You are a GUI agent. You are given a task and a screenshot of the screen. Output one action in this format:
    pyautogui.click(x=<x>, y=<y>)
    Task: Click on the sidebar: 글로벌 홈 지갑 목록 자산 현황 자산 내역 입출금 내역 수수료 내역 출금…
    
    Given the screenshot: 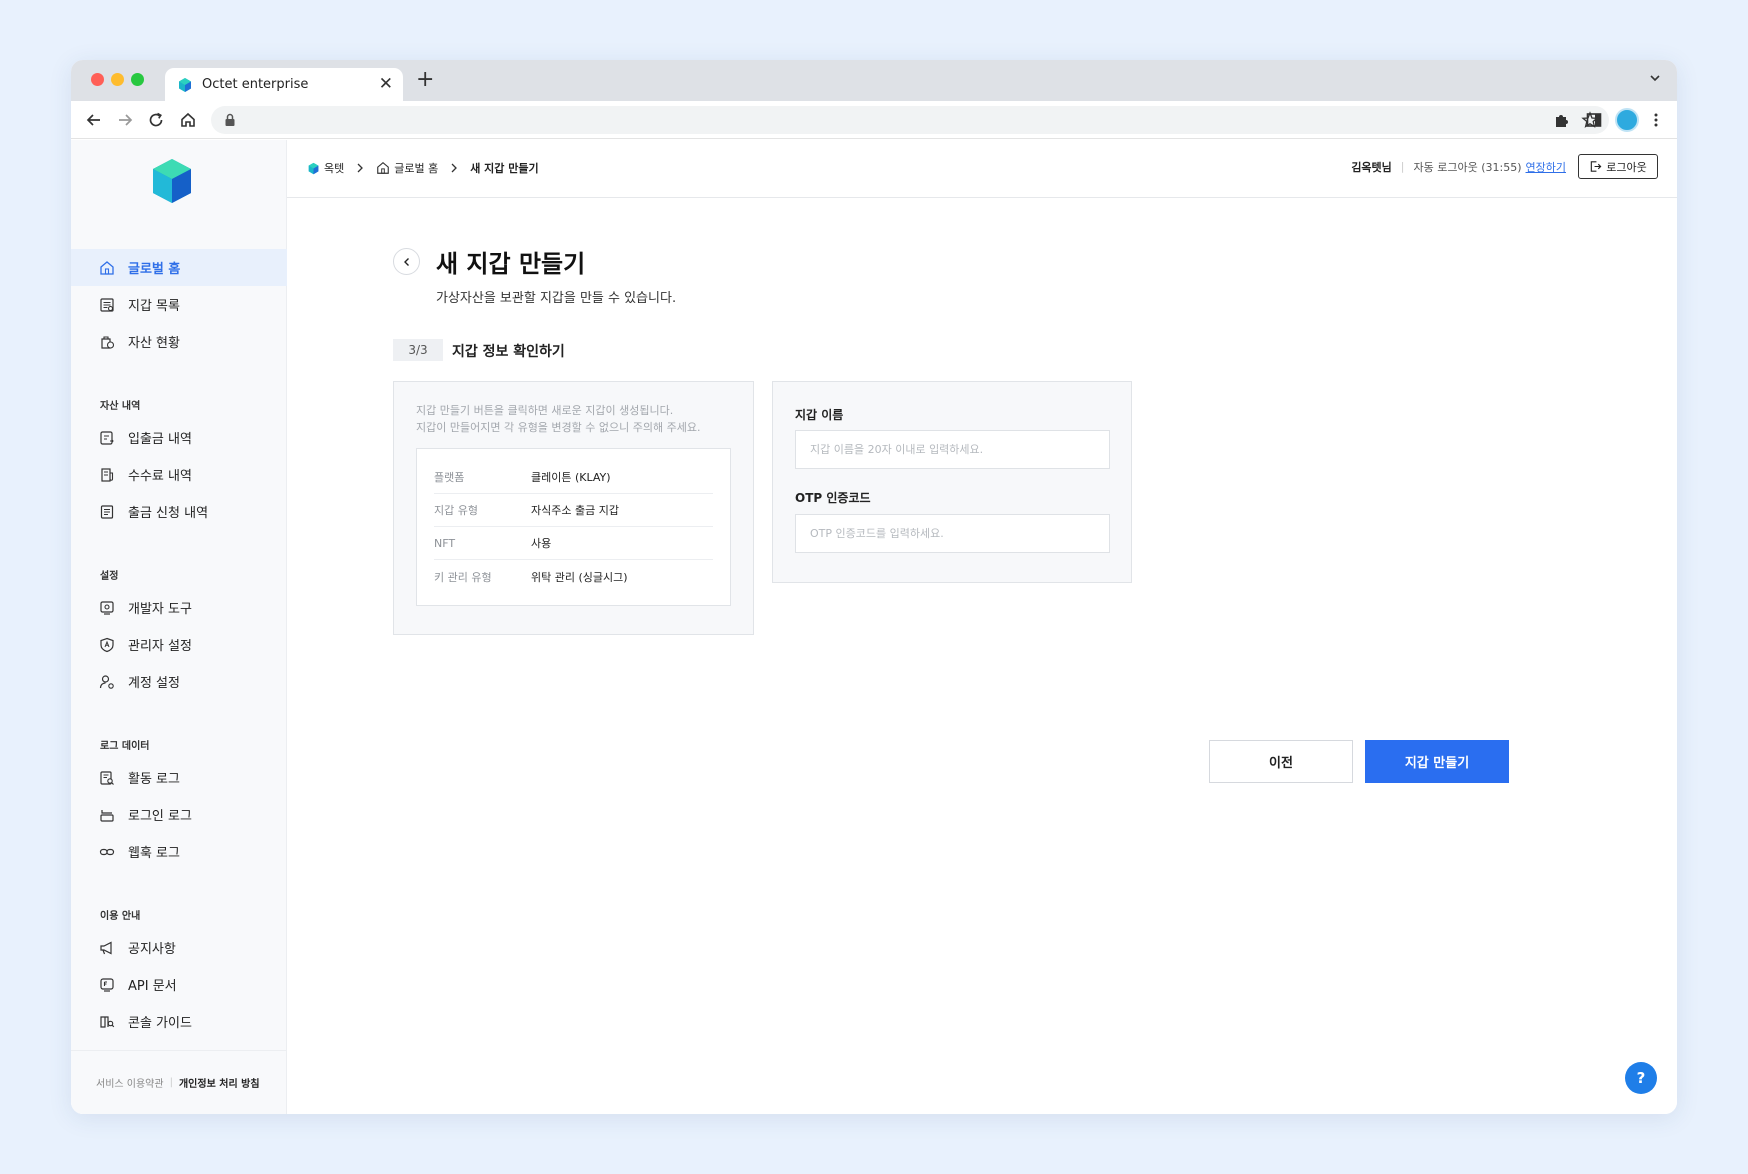 What is the action you would take?
    pyautogui.click(x=179, y=627)
    